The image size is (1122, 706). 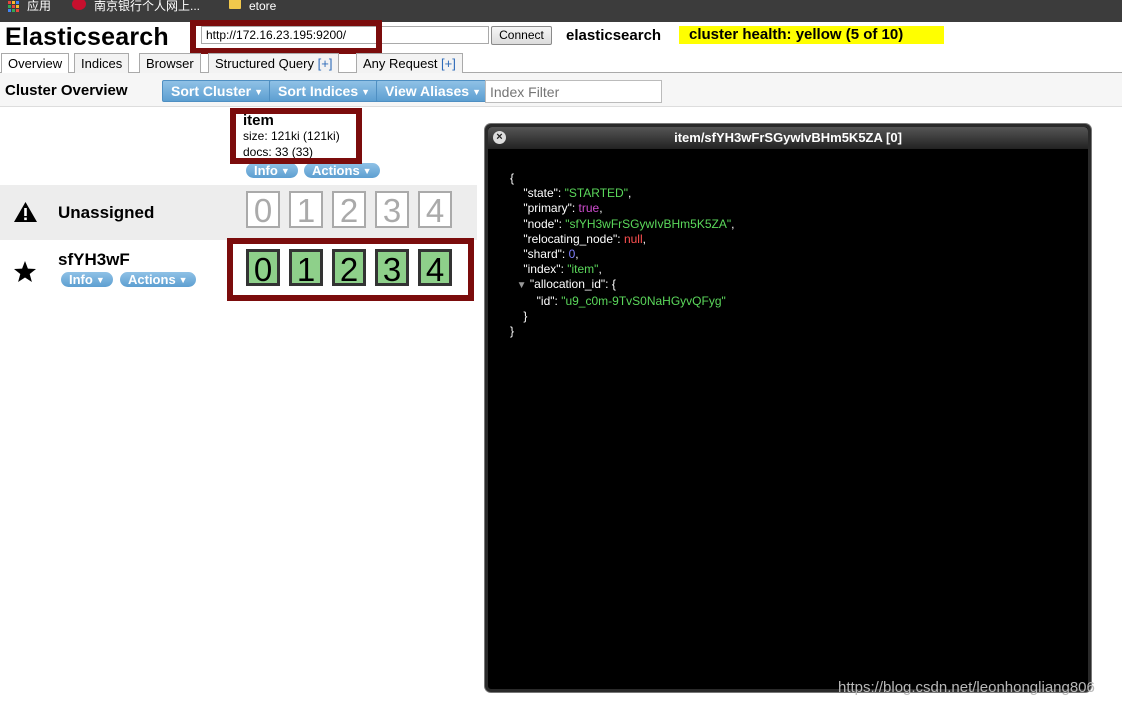 I want to click on cluster-health-badge: cluster health: yellow (5 of 10), so click(x=811, y=35).